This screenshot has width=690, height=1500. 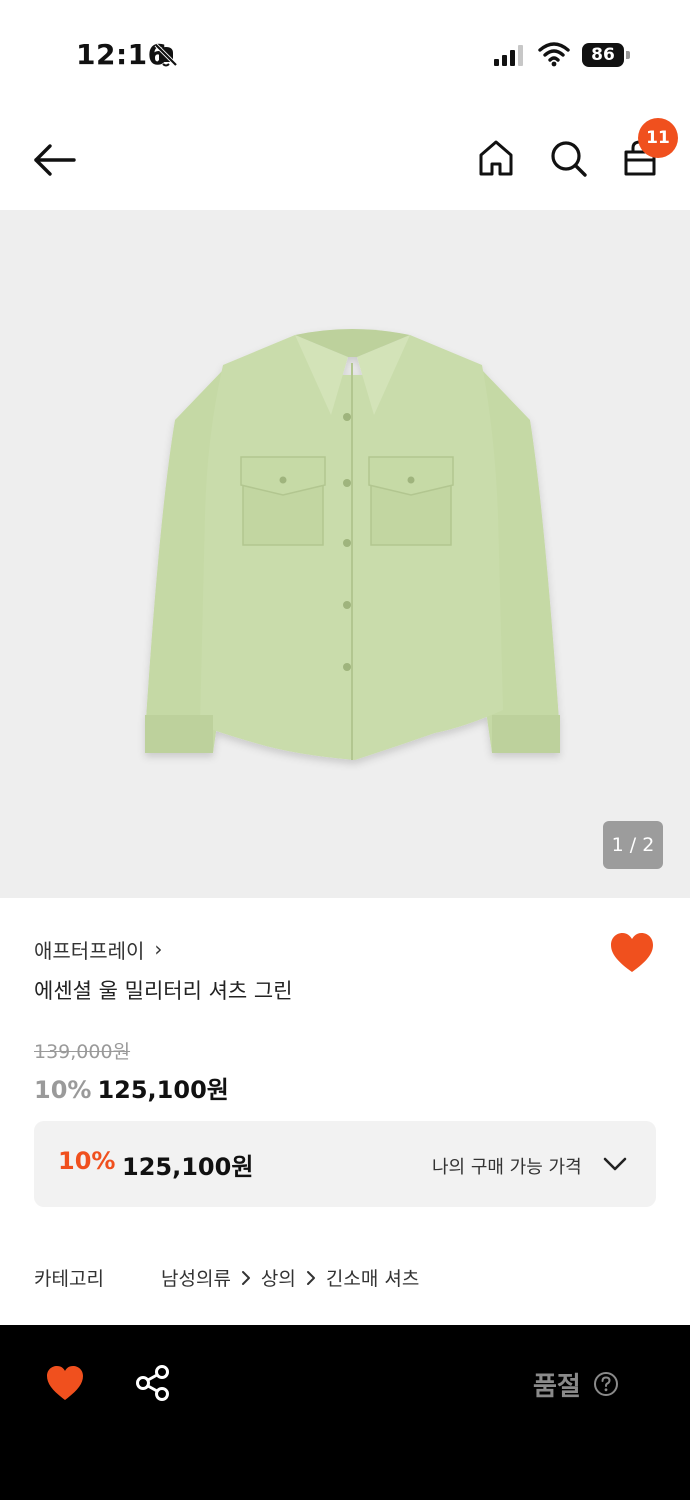 I want to click on my-price-label: 나의 구매 가능 가격, so click(x=507, y=1167).